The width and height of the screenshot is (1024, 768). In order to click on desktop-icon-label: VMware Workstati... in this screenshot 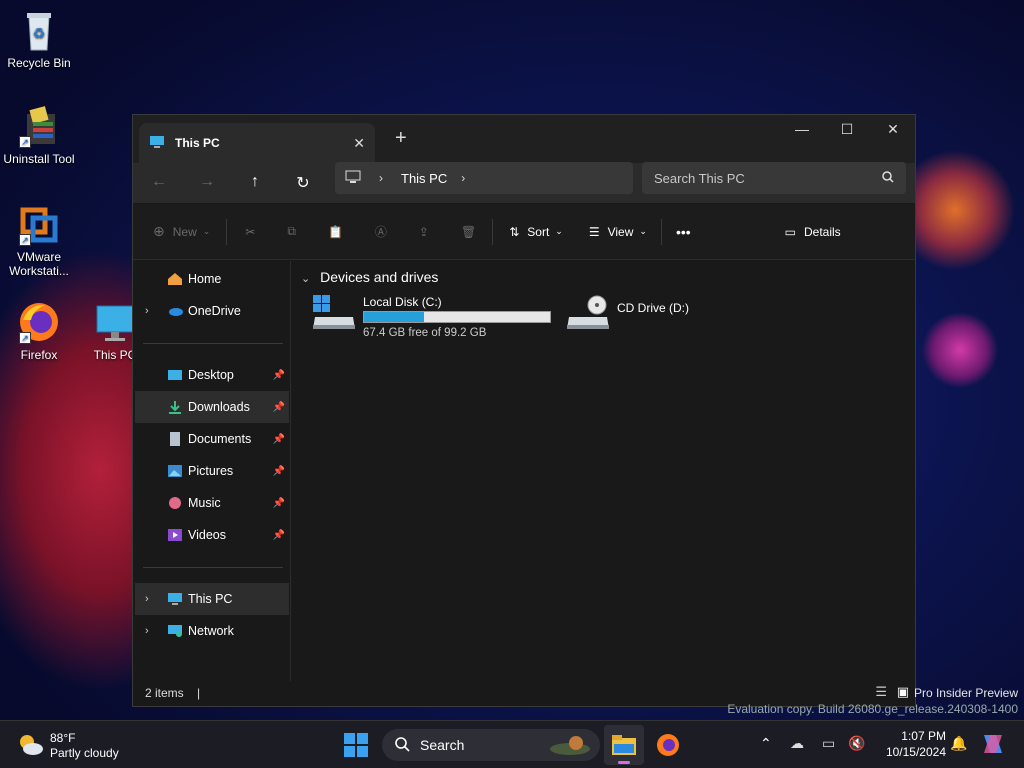, I will do `click(39, 264)`.